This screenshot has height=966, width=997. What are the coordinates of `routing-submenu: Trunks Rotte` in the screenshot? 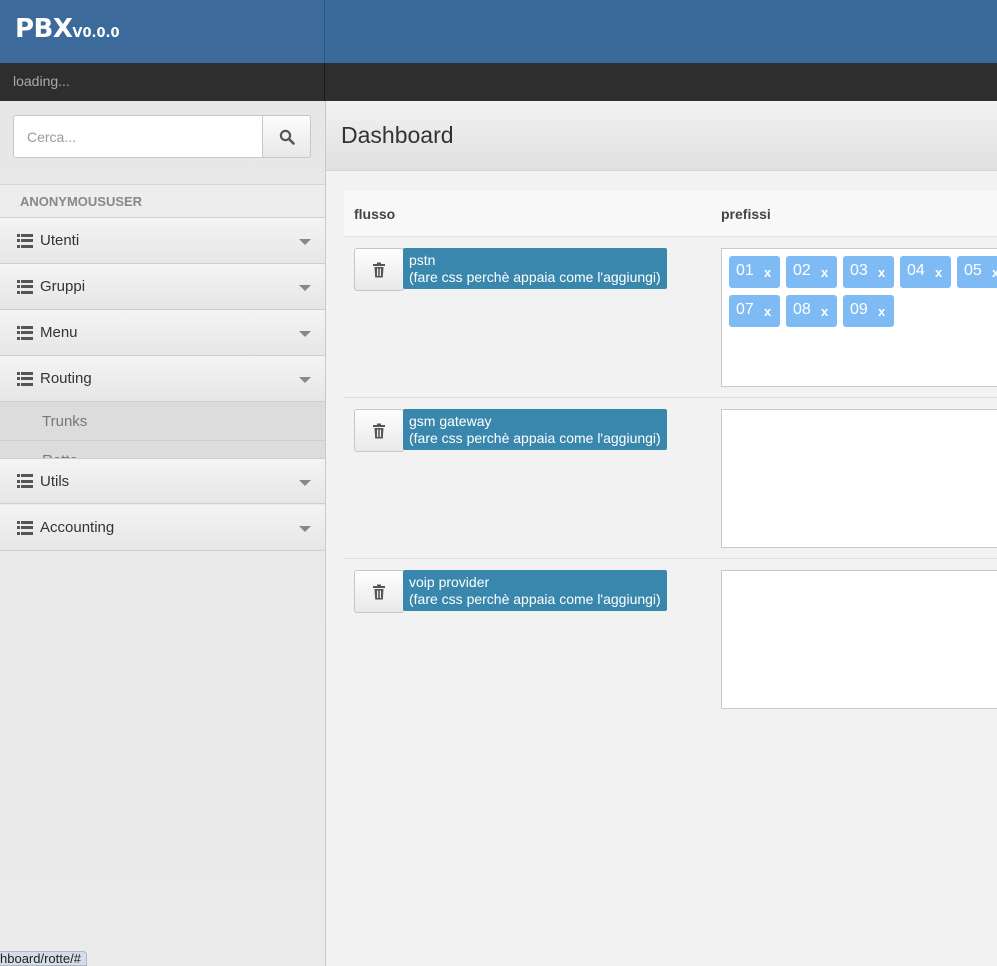 It's located at (162, 430).